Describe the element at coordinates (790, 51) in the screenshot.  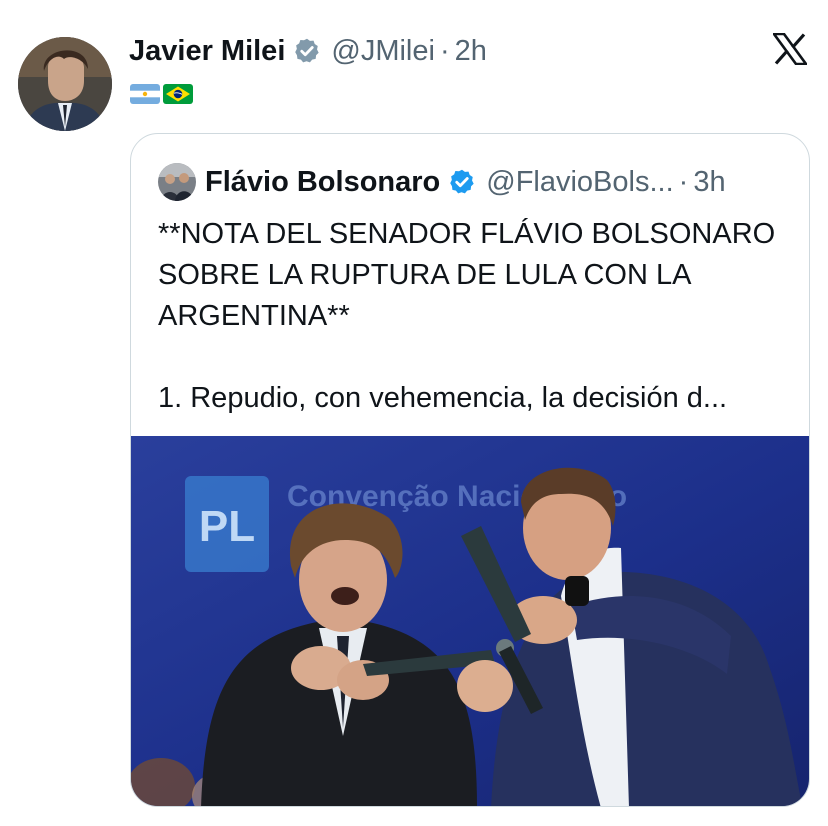
I see `x-logo-icon` at that location.